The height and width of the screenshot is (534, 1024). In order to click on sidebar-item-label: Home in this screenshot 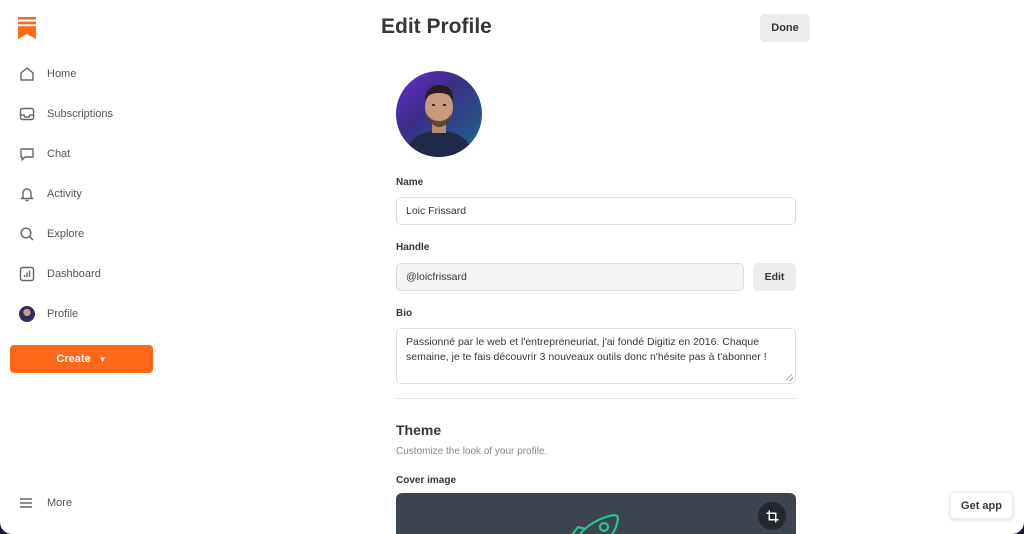, I will do `click(62, 74)`.